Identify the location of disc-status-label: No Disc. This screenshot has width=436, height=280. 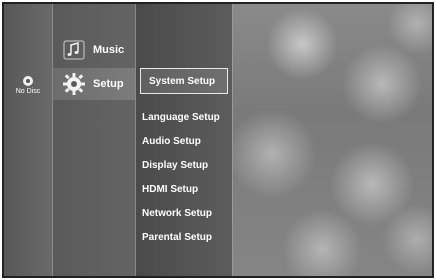
(28, 91).